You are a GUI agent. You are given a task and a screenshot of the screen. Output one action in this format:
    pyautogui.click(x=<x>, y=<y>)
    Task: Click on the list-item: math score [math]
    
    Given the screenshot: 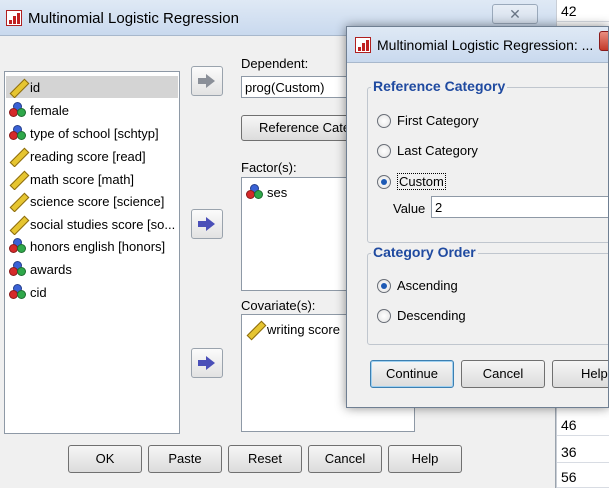 What is the action you would take?
    pyautogui.click(x=92, y=179)
    